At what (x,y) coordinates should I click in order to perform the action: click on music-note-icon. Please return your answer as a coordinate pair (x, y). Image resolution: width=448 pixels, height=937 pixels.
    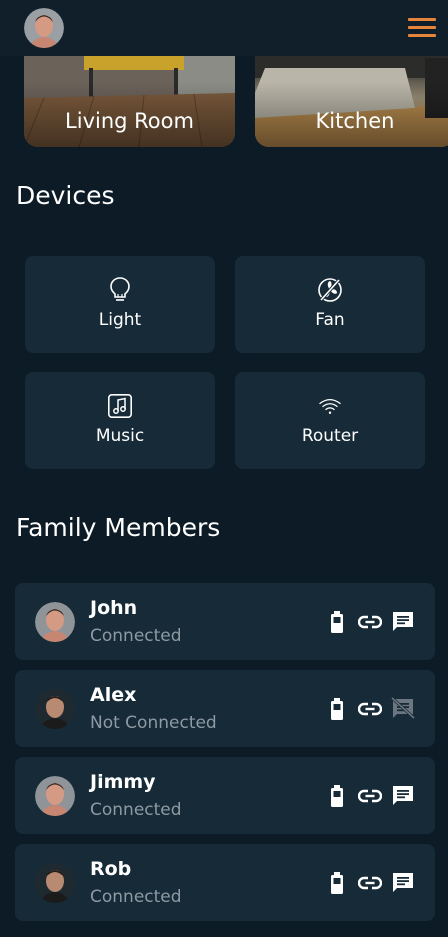
    Looking at the image, I should click on (120, 405).